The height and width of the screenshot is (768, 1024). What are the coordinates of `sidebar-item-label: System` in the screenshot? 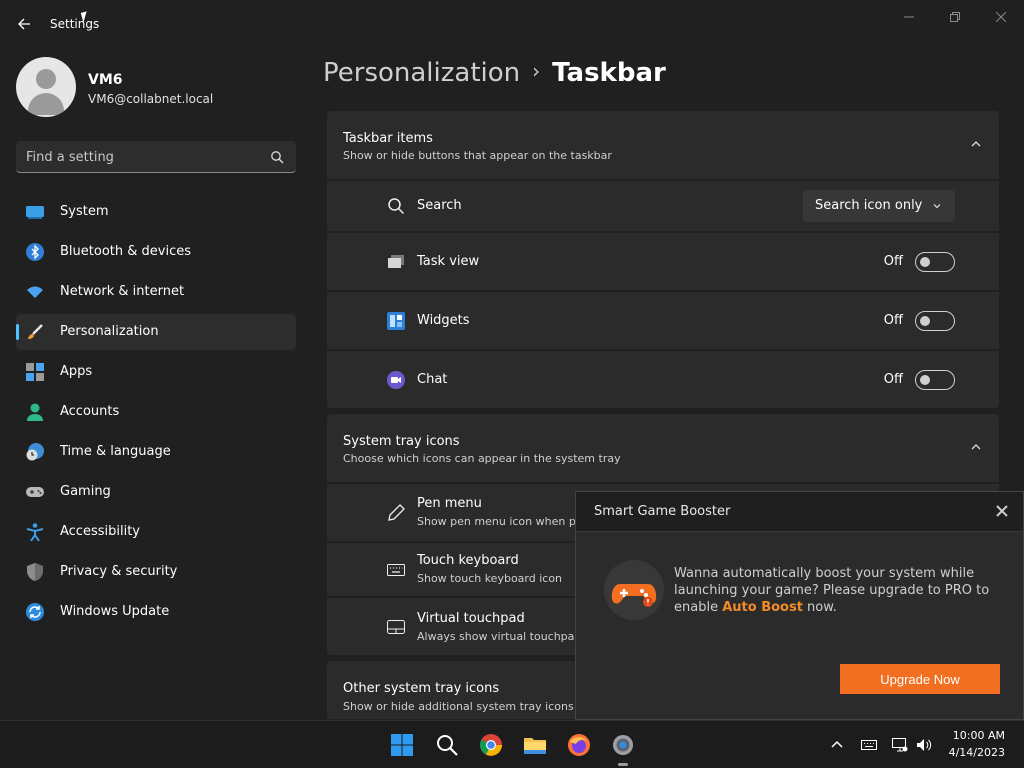 It's located at (84, 211).